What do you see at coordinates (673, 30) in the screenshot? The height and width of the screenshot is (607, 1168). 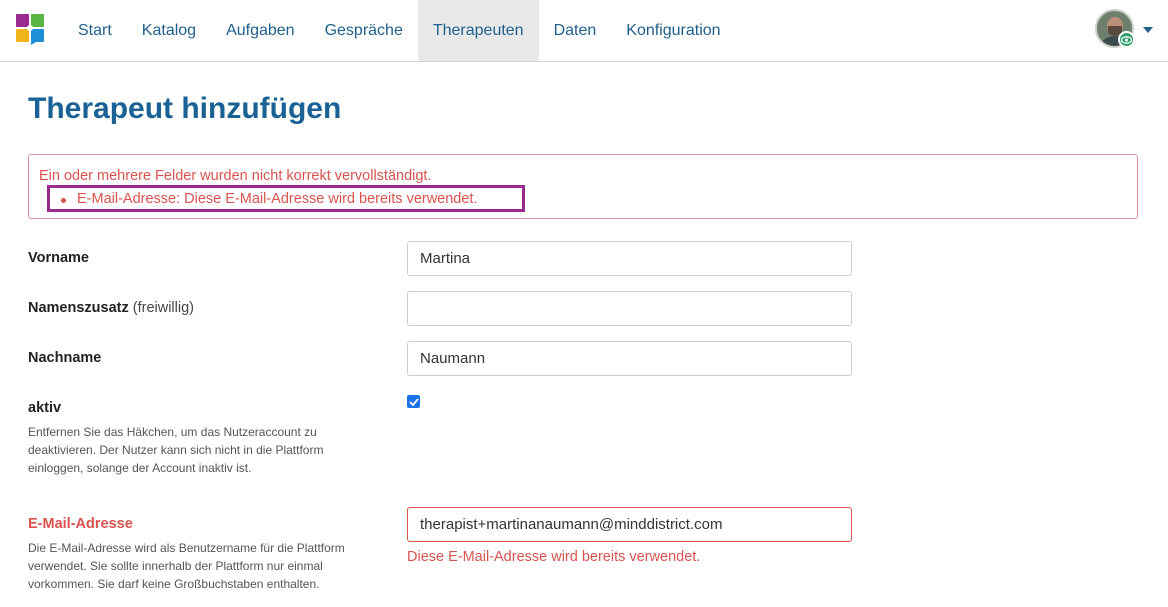 I see `nav-item-konfiguration: Konfiguration` at bounding box center [673, 30].